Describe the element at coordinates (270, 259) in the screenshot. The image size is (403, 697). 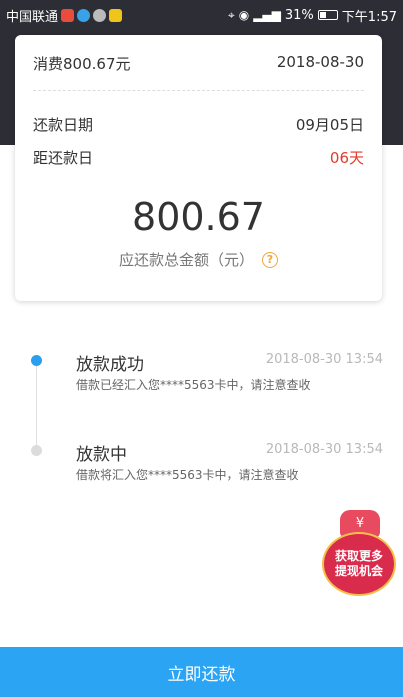
I see `help-icon: ?` at that location.